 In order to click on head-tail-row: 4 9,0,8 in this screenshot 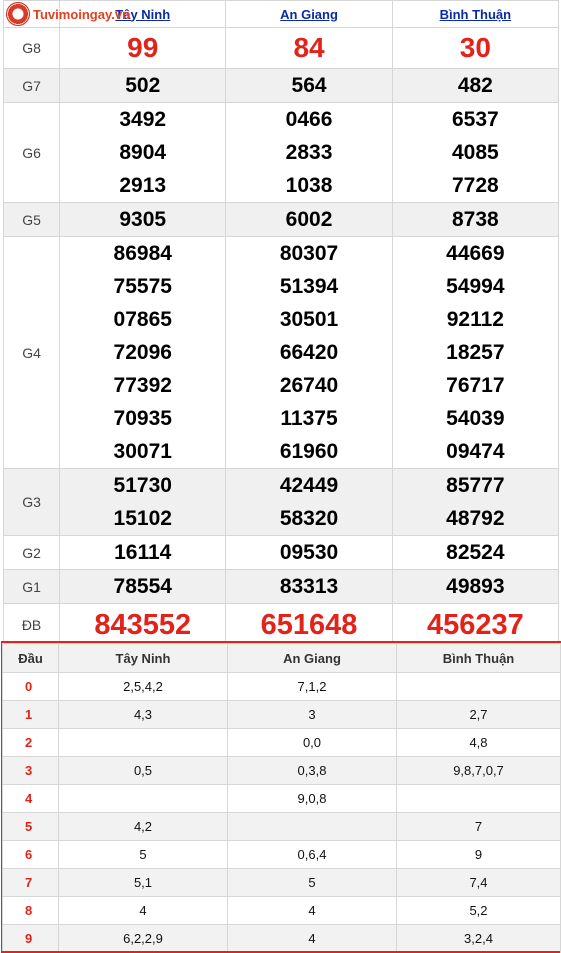, I will do `click(281, 798)`.